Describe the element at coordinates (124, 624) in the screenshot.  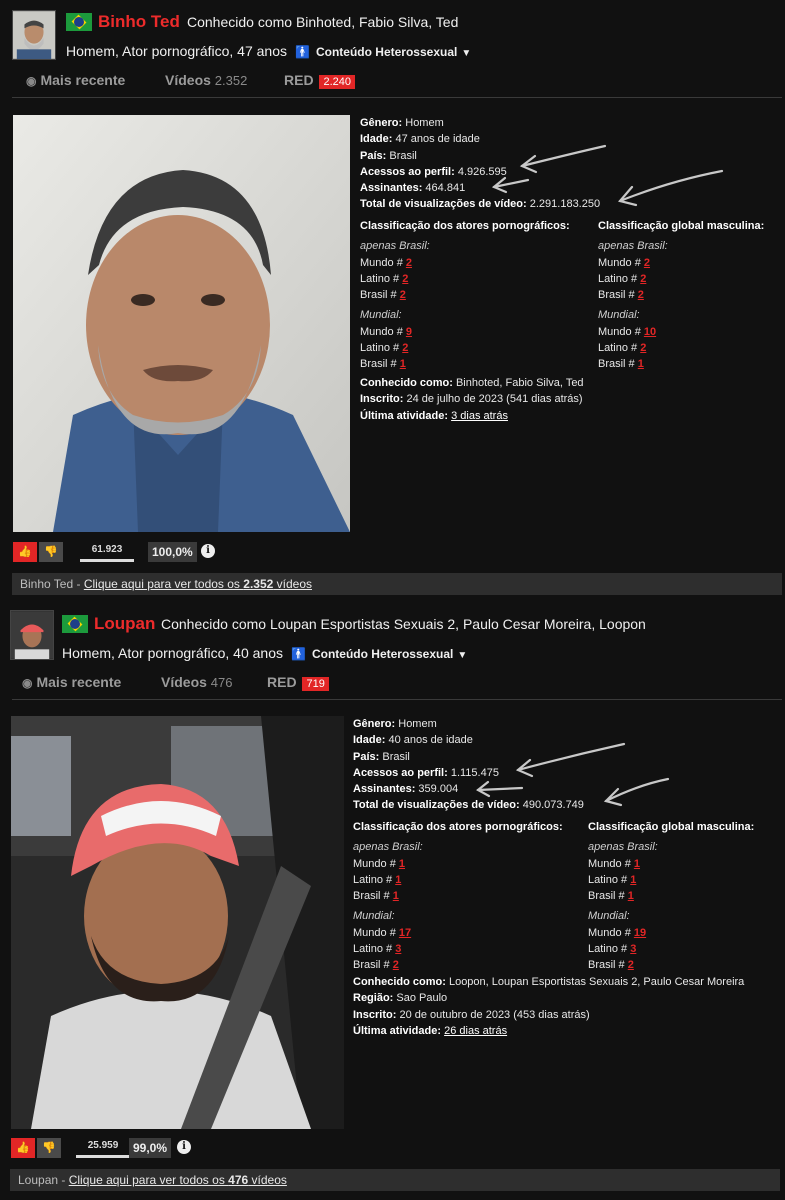
I see `performer-name: Loupan` at that location.